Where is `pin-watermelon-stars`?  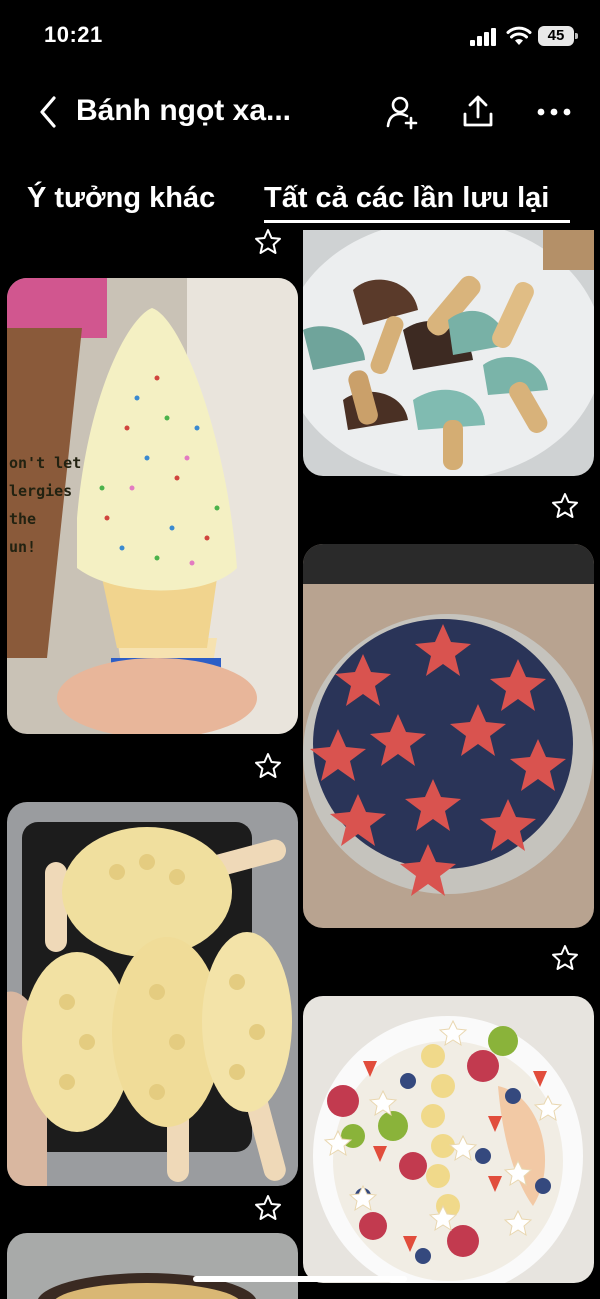 pin-watermelon-stars is located at coordinates (448, 736).